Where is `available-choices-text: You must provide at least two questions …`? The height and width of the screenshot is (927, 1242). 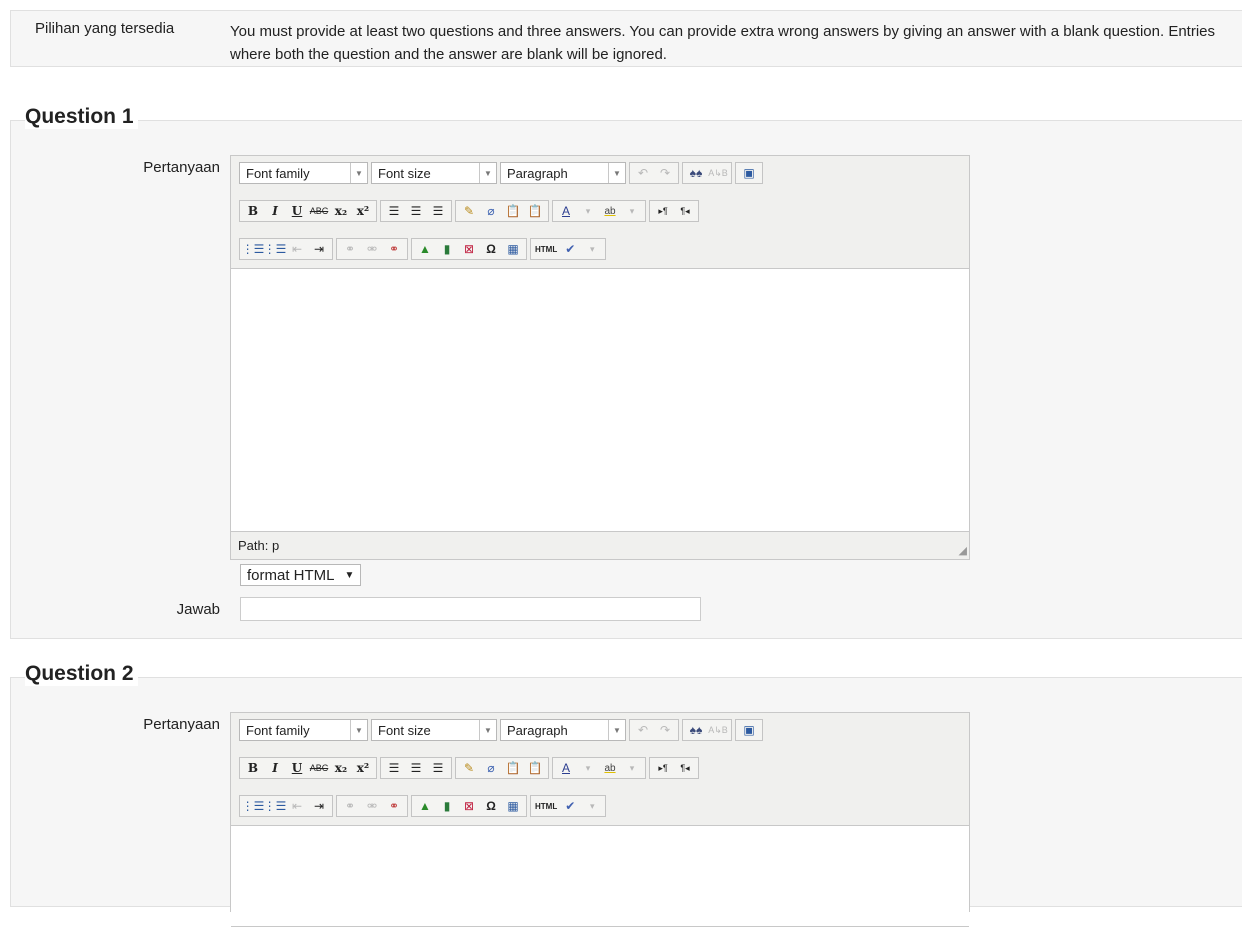
available-choices-text: You must provide at least two questions … is located at coordinates (723, 43).